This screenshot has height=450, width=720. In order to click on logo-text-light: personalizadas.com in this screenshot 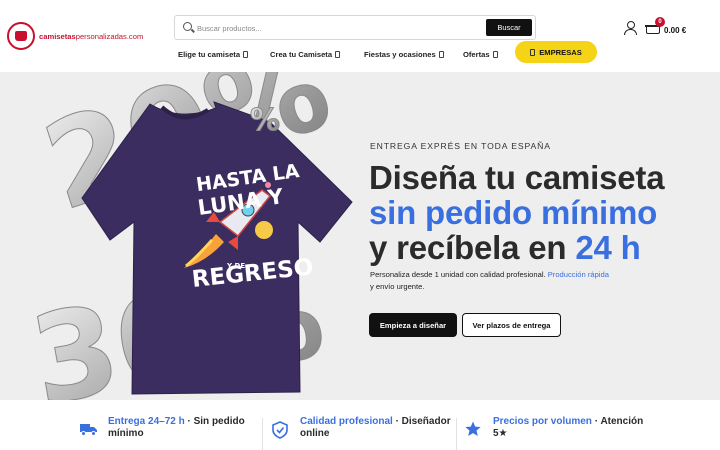, I will do `click(109, 36)`.